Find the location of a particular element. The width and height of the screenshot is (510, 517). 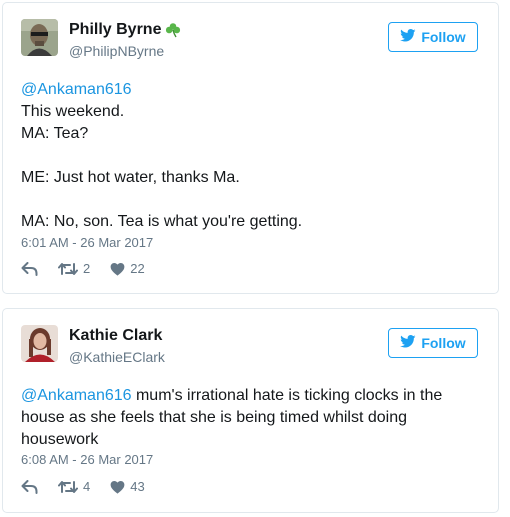

like-count: 43 is located at coordinates (137, 486).